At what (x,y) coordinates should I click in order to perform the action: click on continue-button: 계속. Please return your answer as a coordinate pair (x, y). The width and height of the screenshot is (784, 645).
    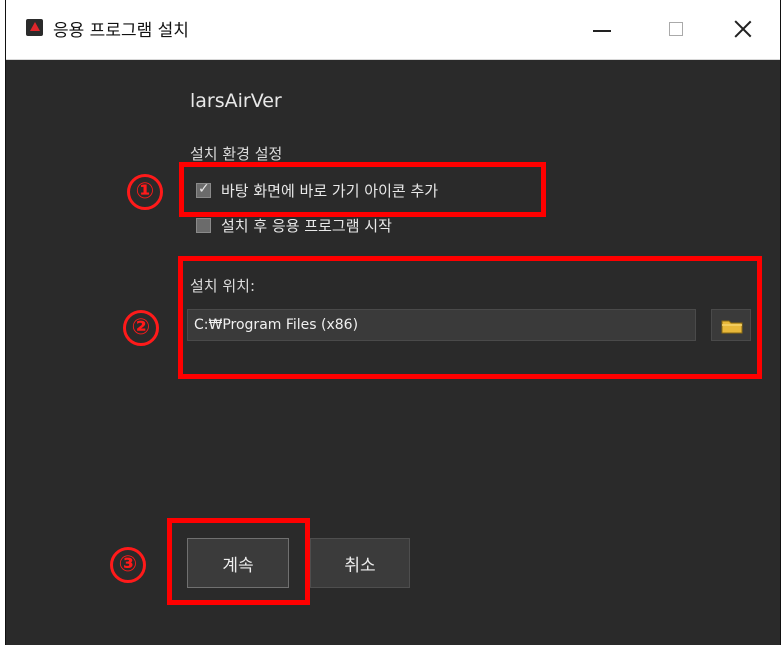
    Looking at the image, I should click on (238, 563).